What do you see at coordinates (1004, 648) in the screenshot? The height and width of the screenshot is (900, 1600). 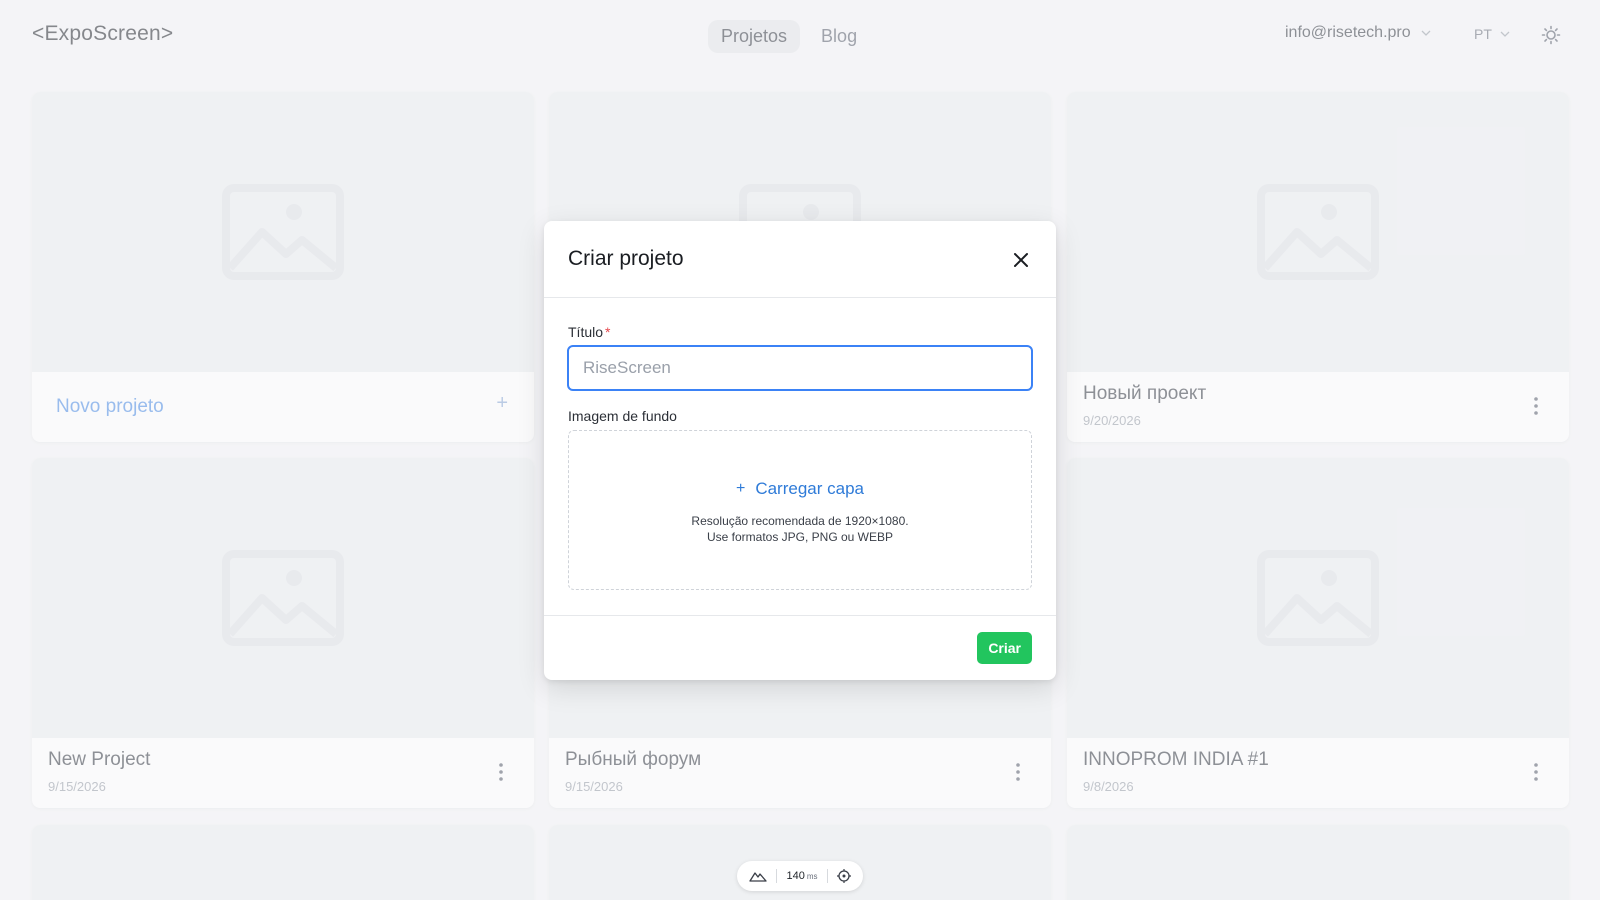 I see `create-button: Criar` at bounding box center [1004, 648].